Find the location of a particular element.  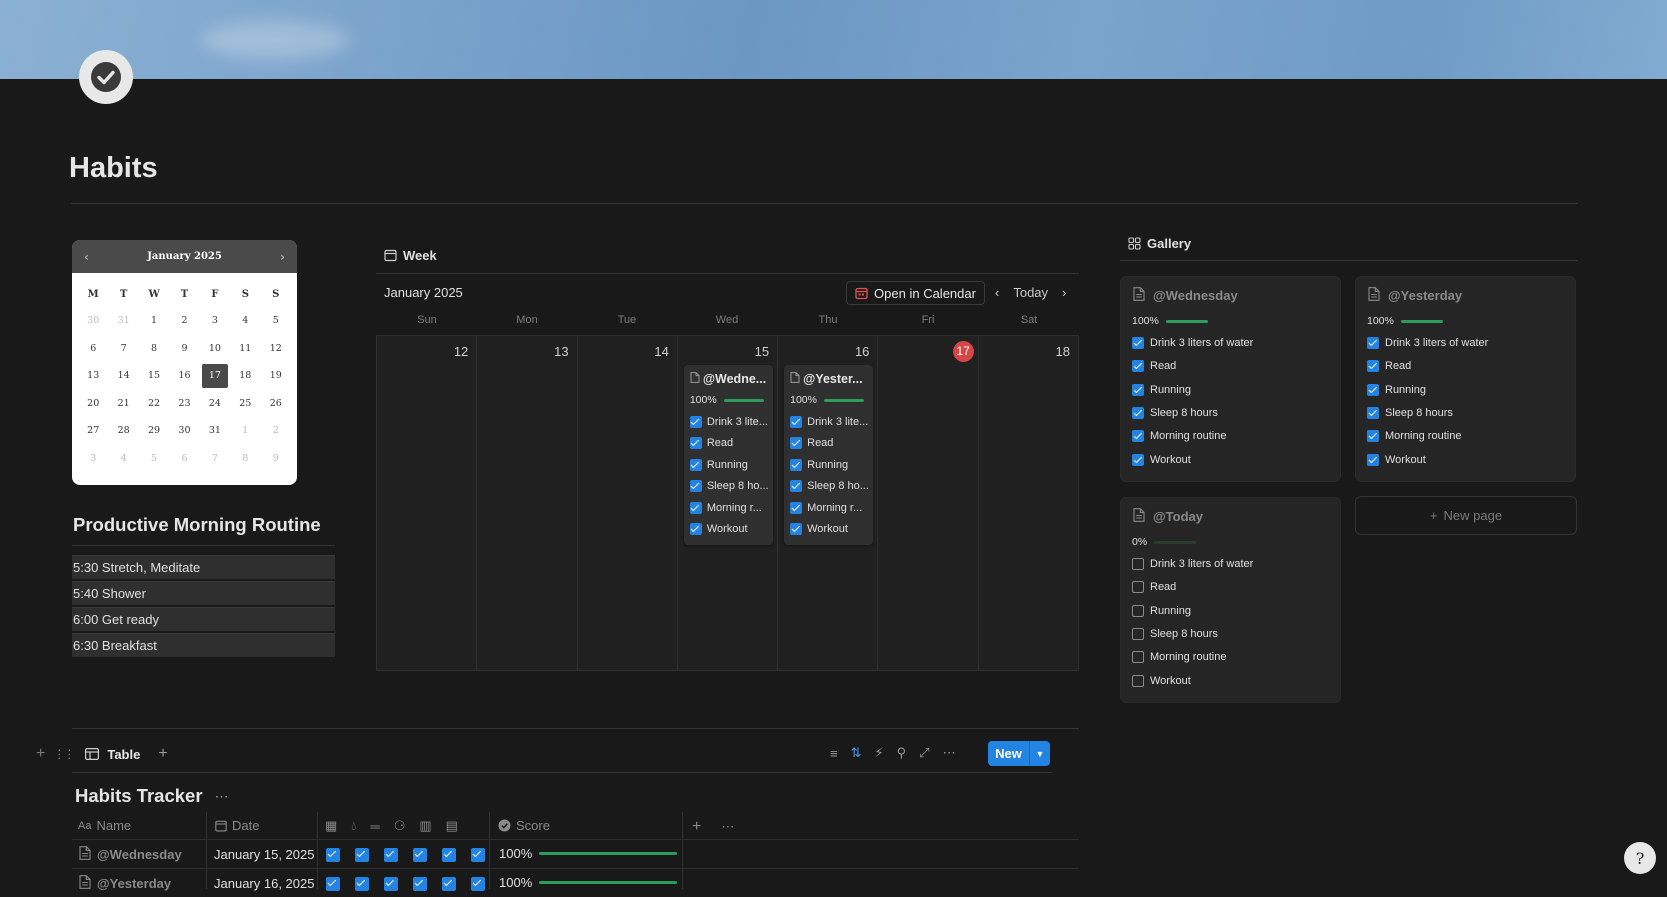

tab-table: Table is located at coordinates (123, 754).